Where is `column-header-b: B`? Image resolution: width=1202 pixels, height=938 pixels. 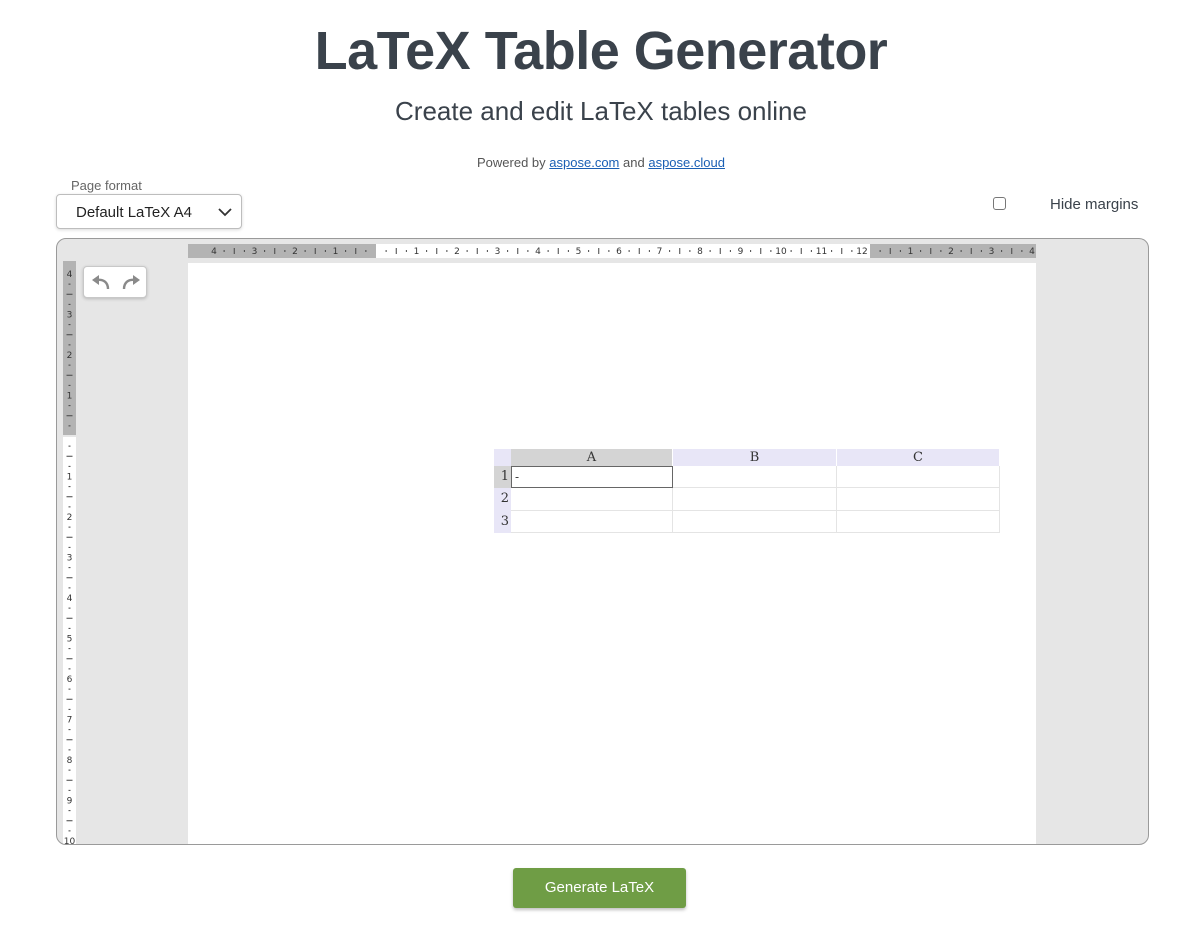
column-header-b: B is located at coordinates (755, 457).